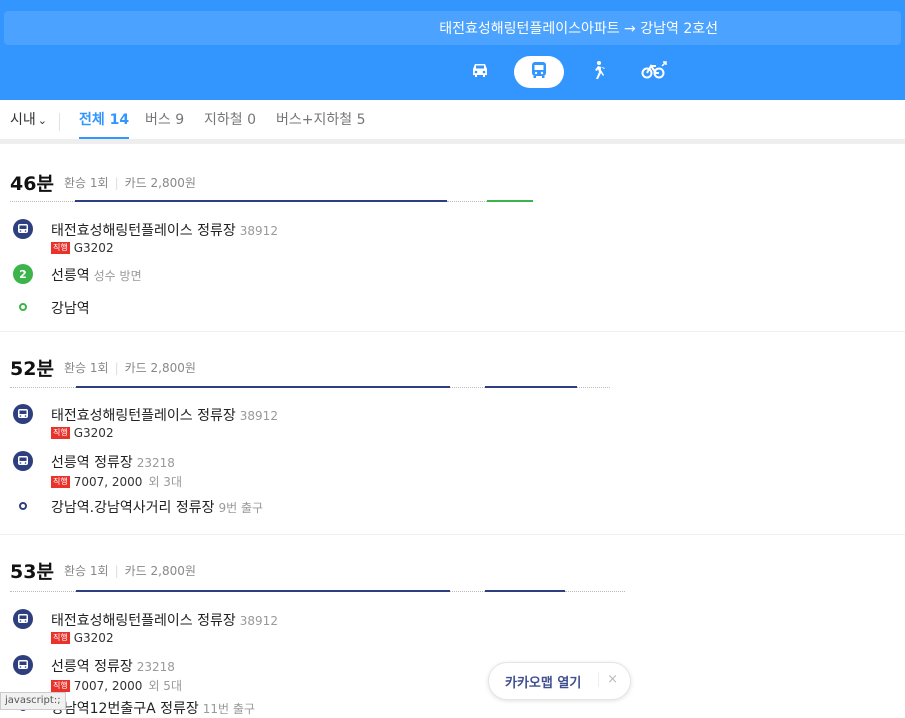 Image resolution: width=905 pixels, height=718 pixels. I want to click on city-select: 시내 ⌄, so click(28, 119).